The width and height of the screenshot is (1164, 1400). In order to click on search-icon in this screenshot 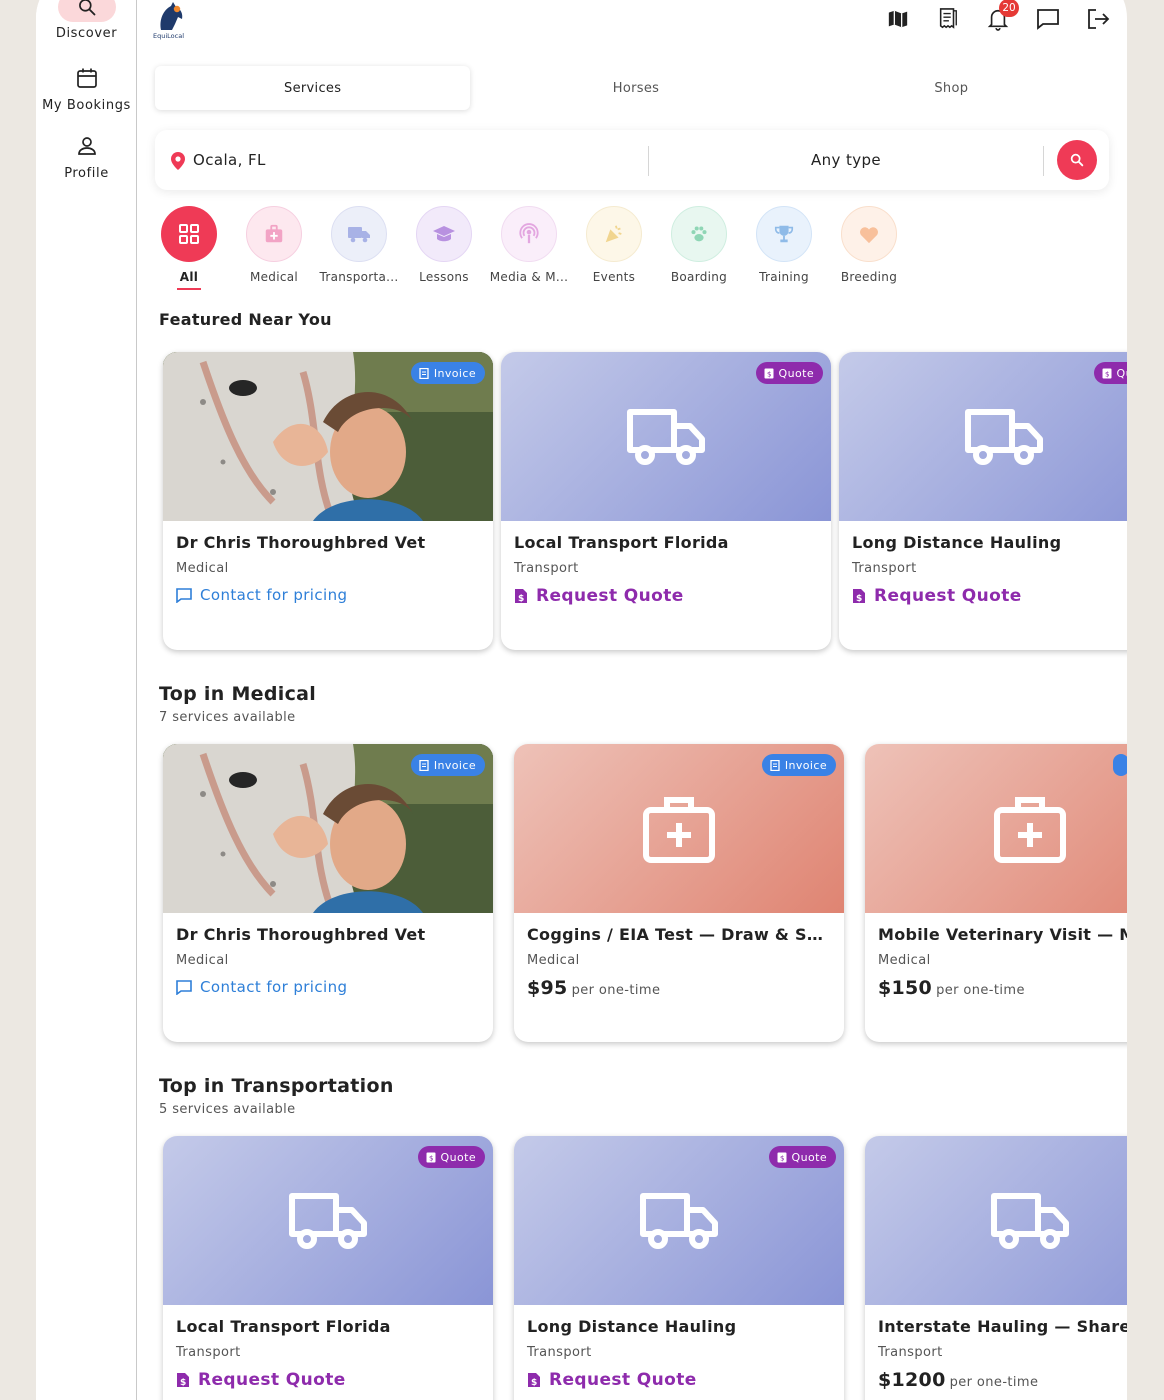, I will do `click(86, 11)`.